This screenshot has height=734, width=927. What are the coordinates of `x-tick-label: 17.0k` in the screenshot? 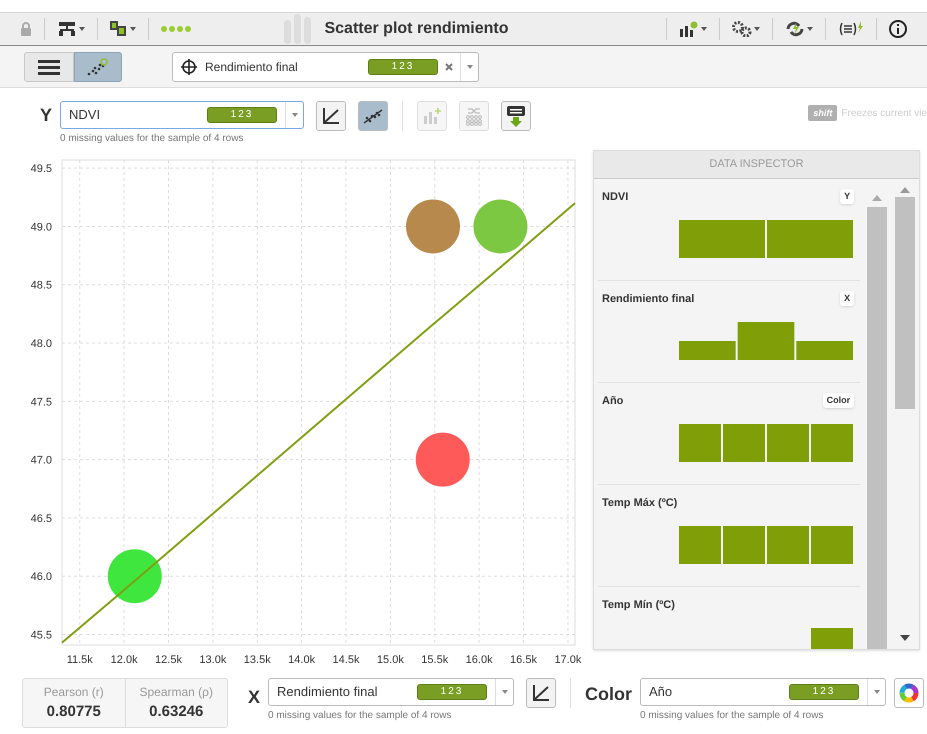 It's located at (568, 660).